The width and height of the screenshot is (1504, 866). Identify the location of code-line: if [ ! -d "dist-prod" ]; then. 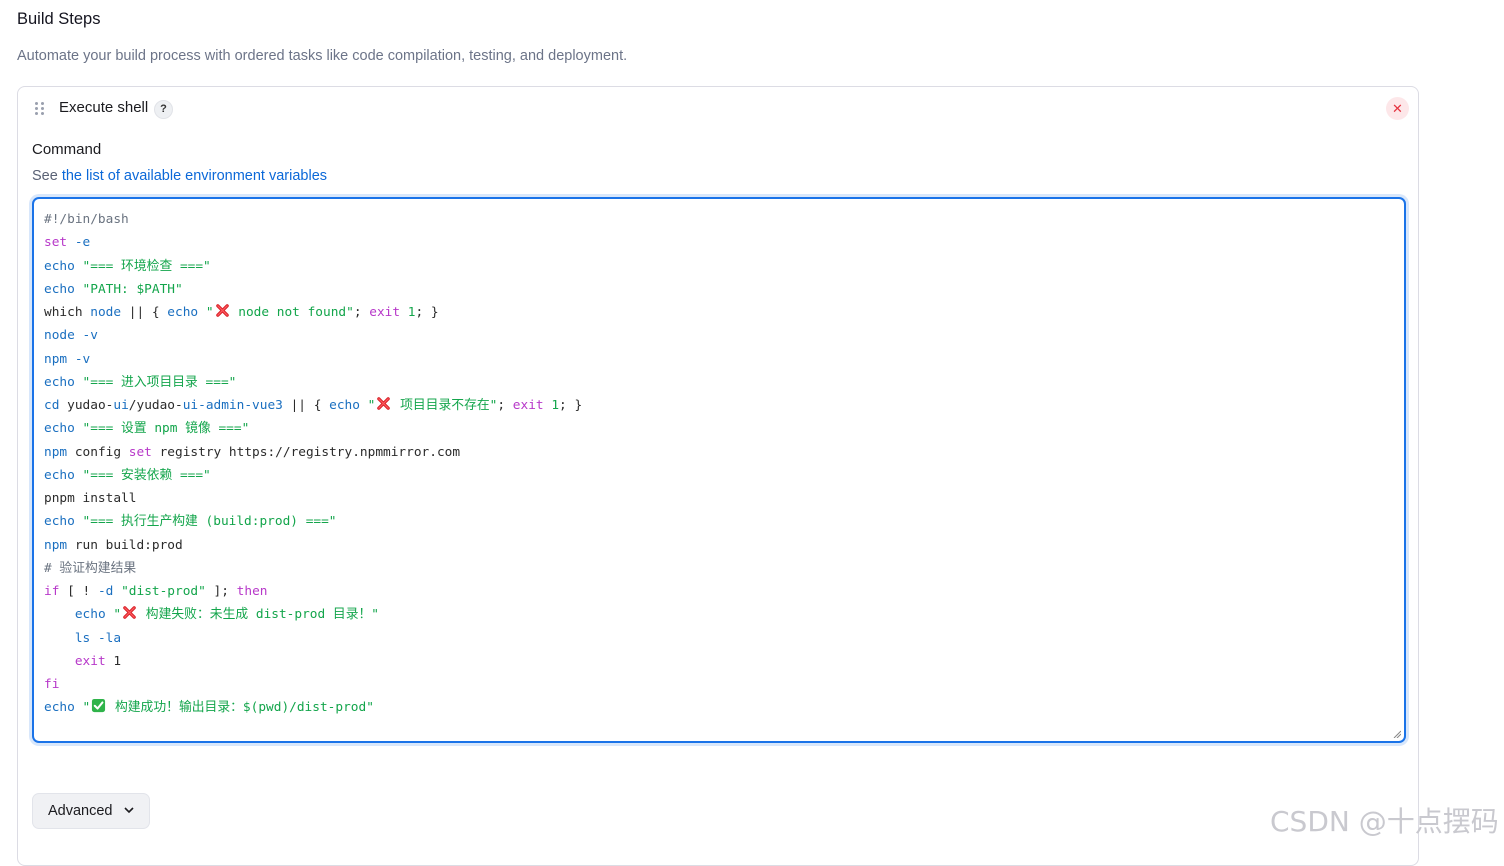
(313, 591).